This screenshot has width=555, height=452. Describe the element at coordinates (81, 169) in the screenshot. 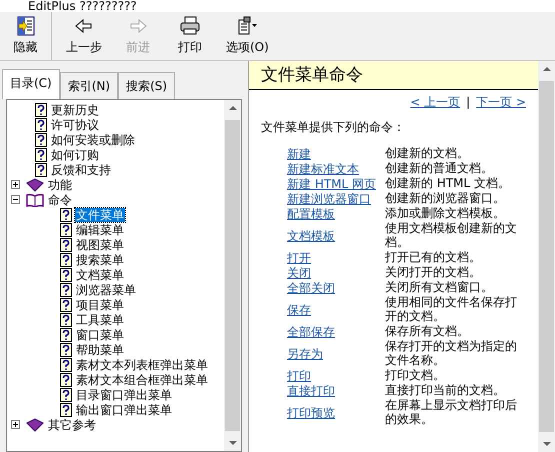

I see `tree-item: 反馈和支持` at that location.